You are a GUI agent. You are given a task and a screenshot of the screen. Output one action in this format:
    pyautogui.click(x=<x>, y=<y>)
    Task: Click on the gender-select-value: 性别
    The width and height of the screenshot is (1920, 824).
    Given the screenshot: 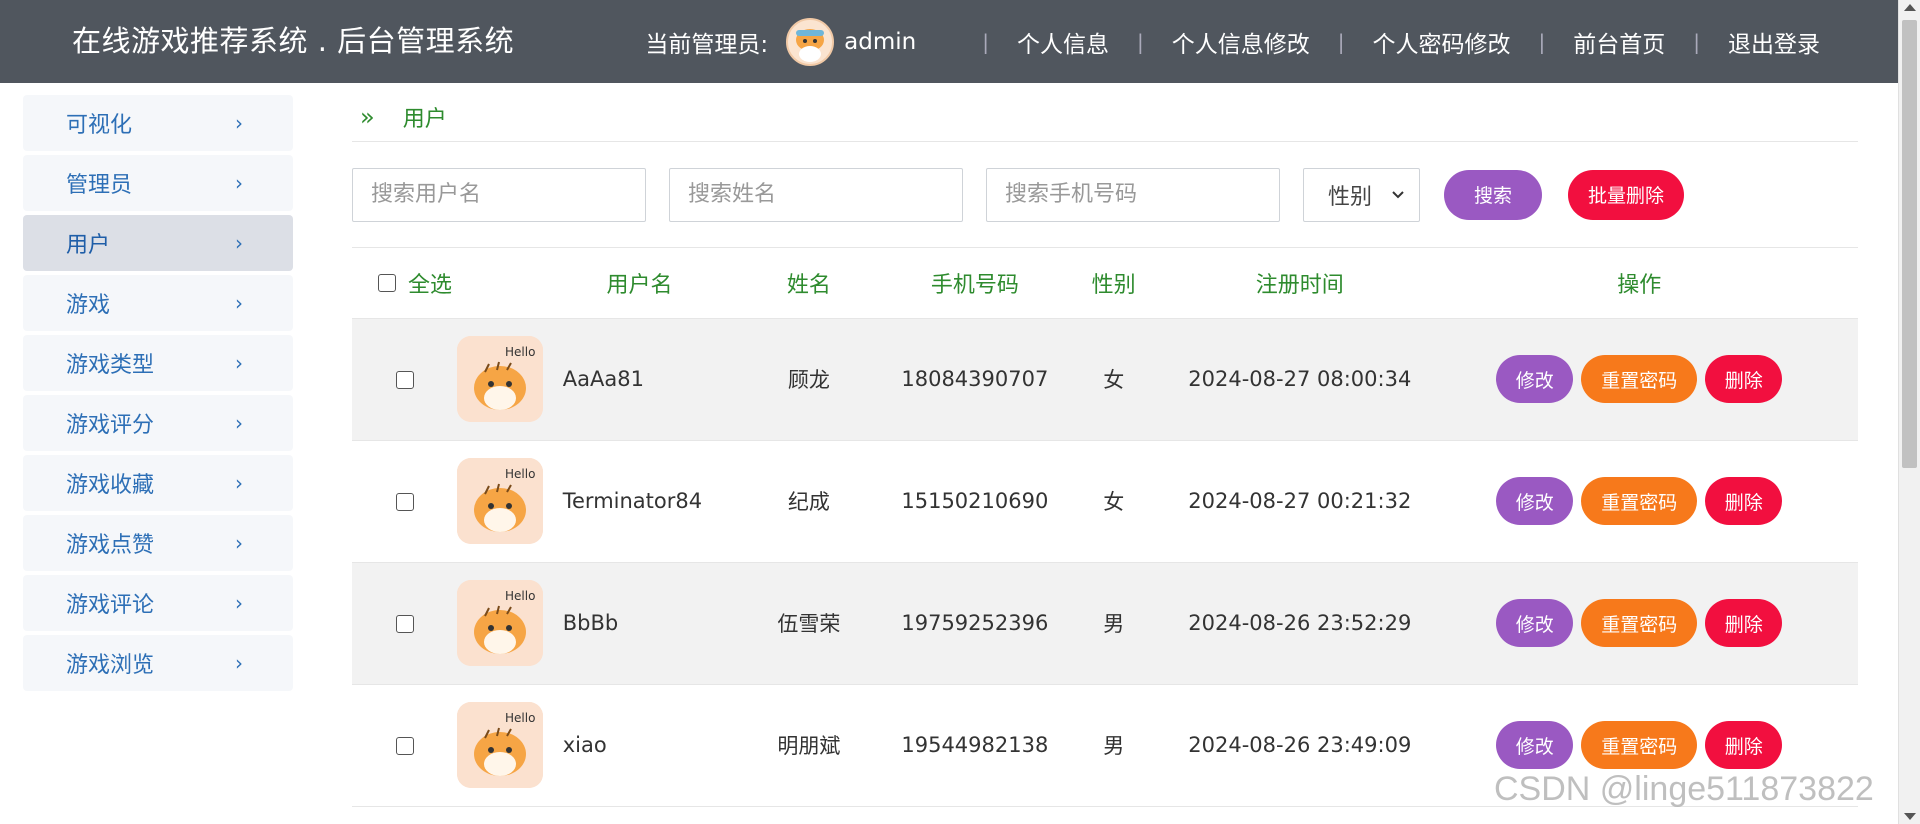 What is the action you would take?
    pyautogui.click(x=1350, y=197)
    